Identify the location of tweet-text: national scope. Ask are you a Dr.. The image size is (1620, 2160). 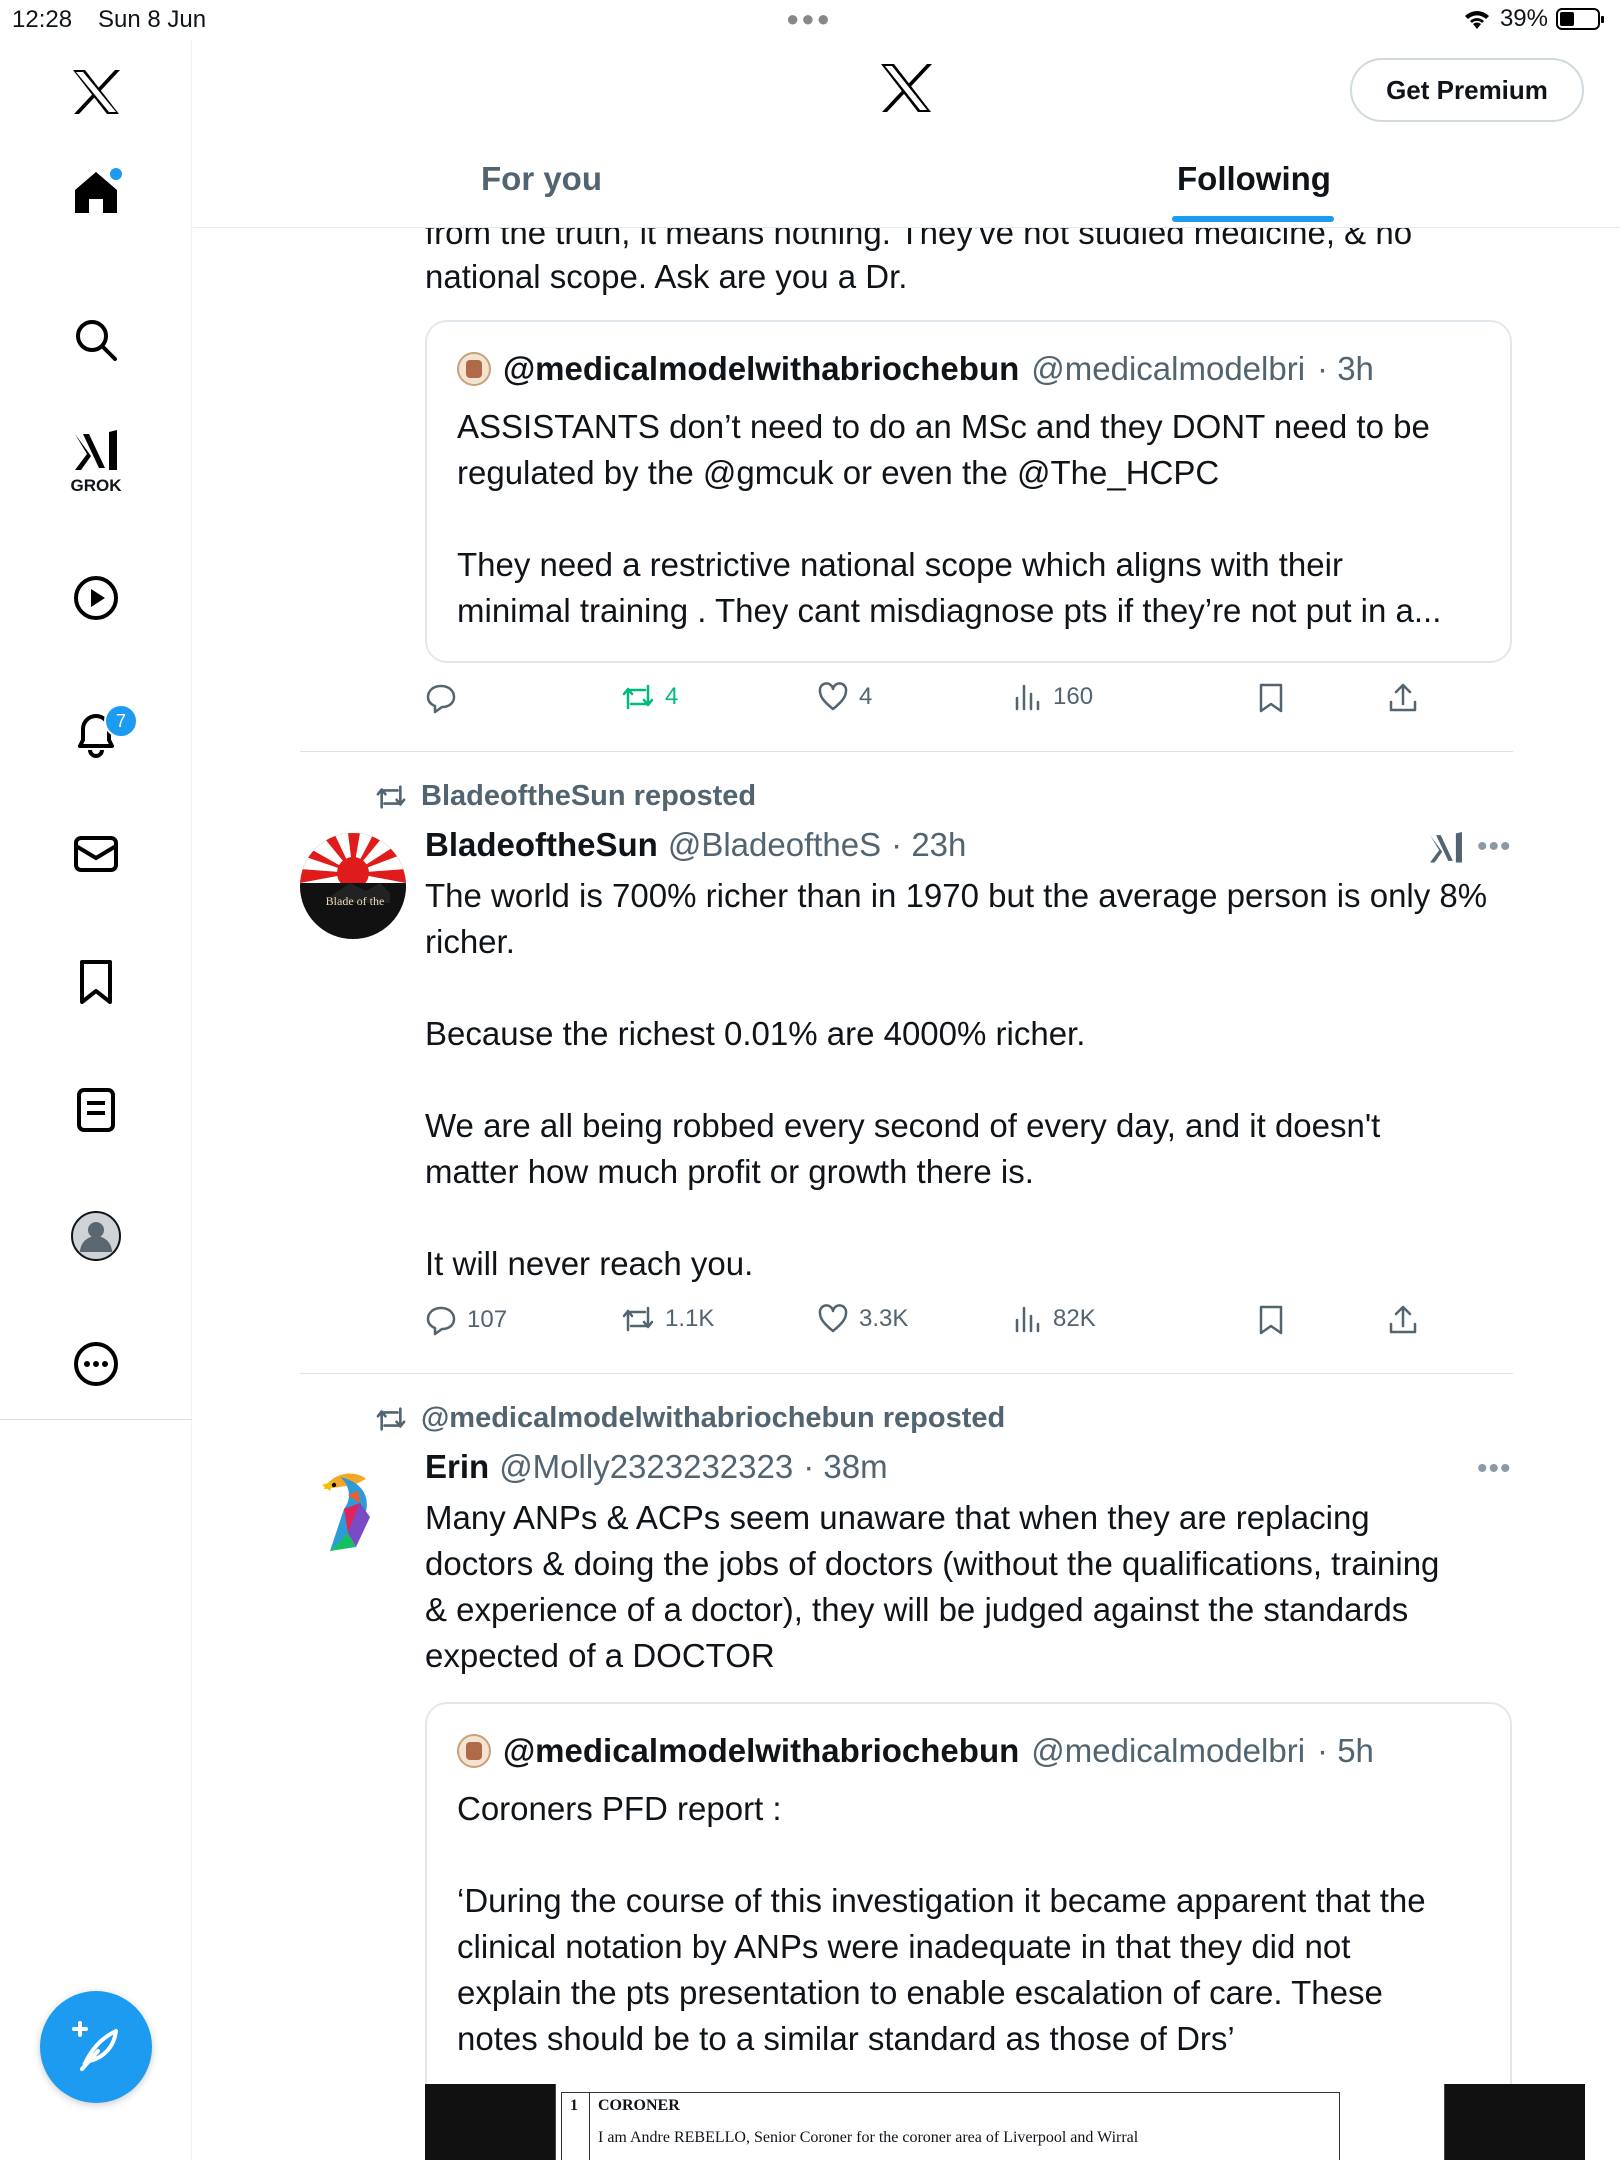
(666, 276).